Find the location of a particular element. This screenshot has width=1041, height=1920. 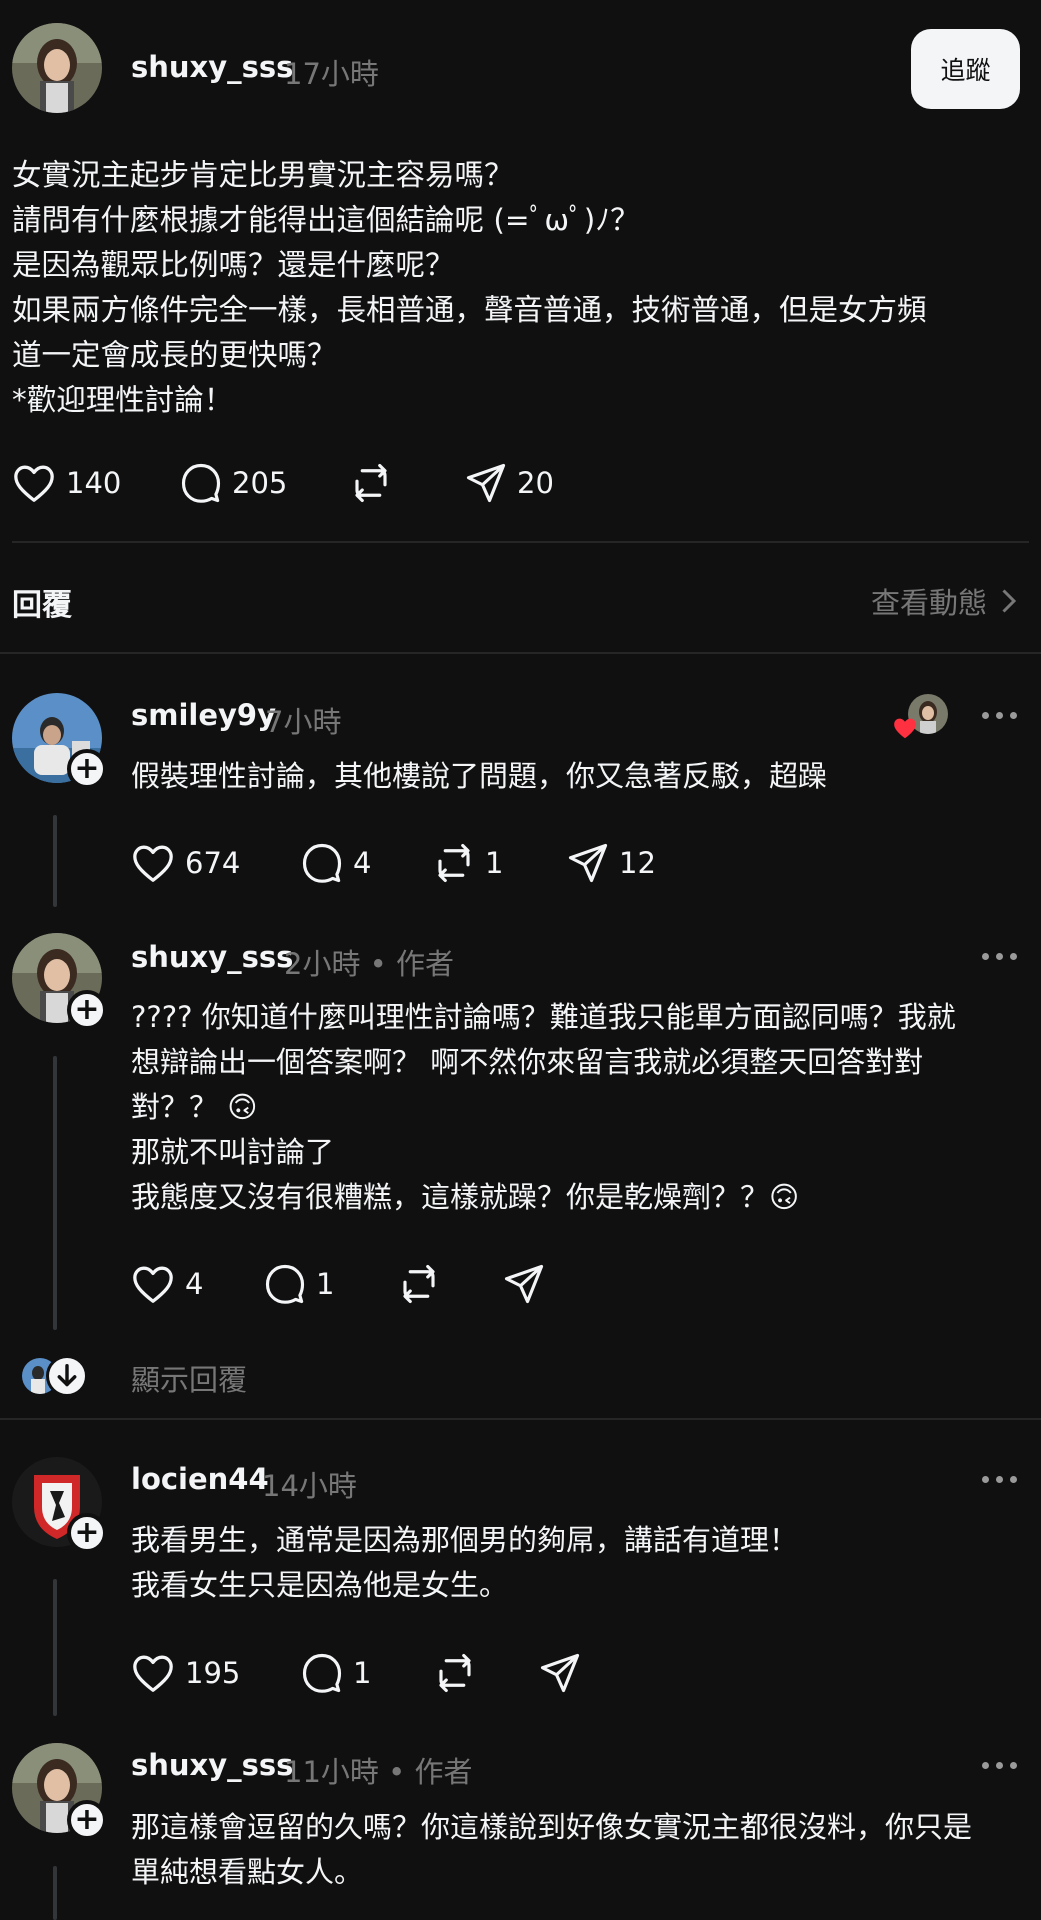

share-count: 12 is located at coordinates (637, 863).